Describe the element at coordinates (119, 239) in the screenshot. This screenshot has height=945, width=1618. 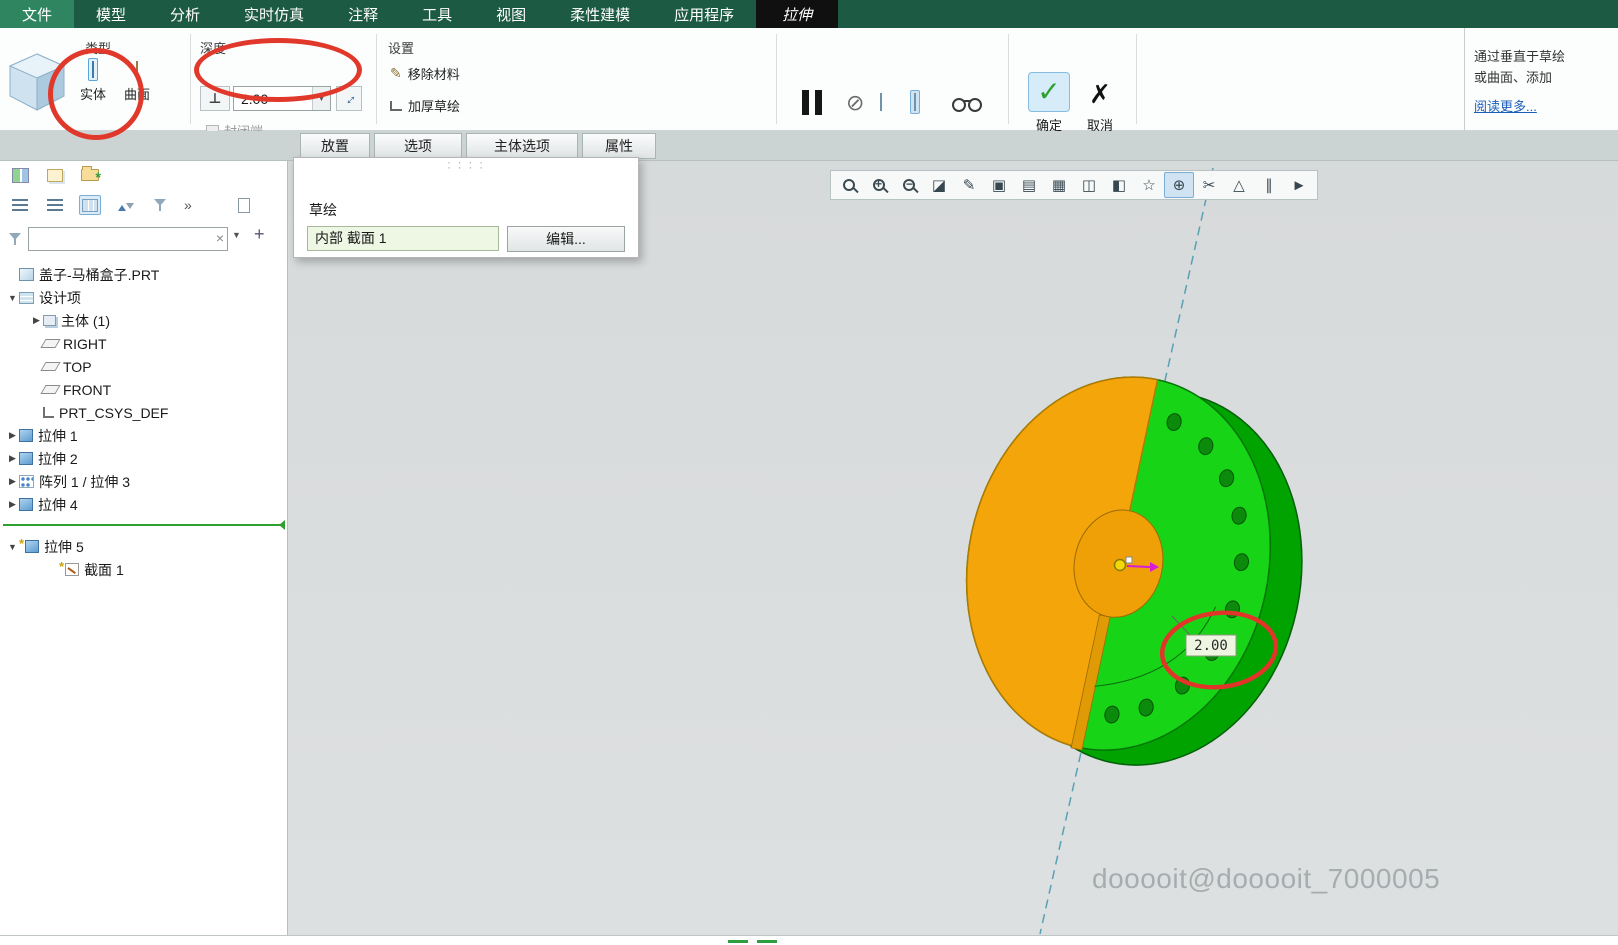
I see `tree-filter-input` at that location.